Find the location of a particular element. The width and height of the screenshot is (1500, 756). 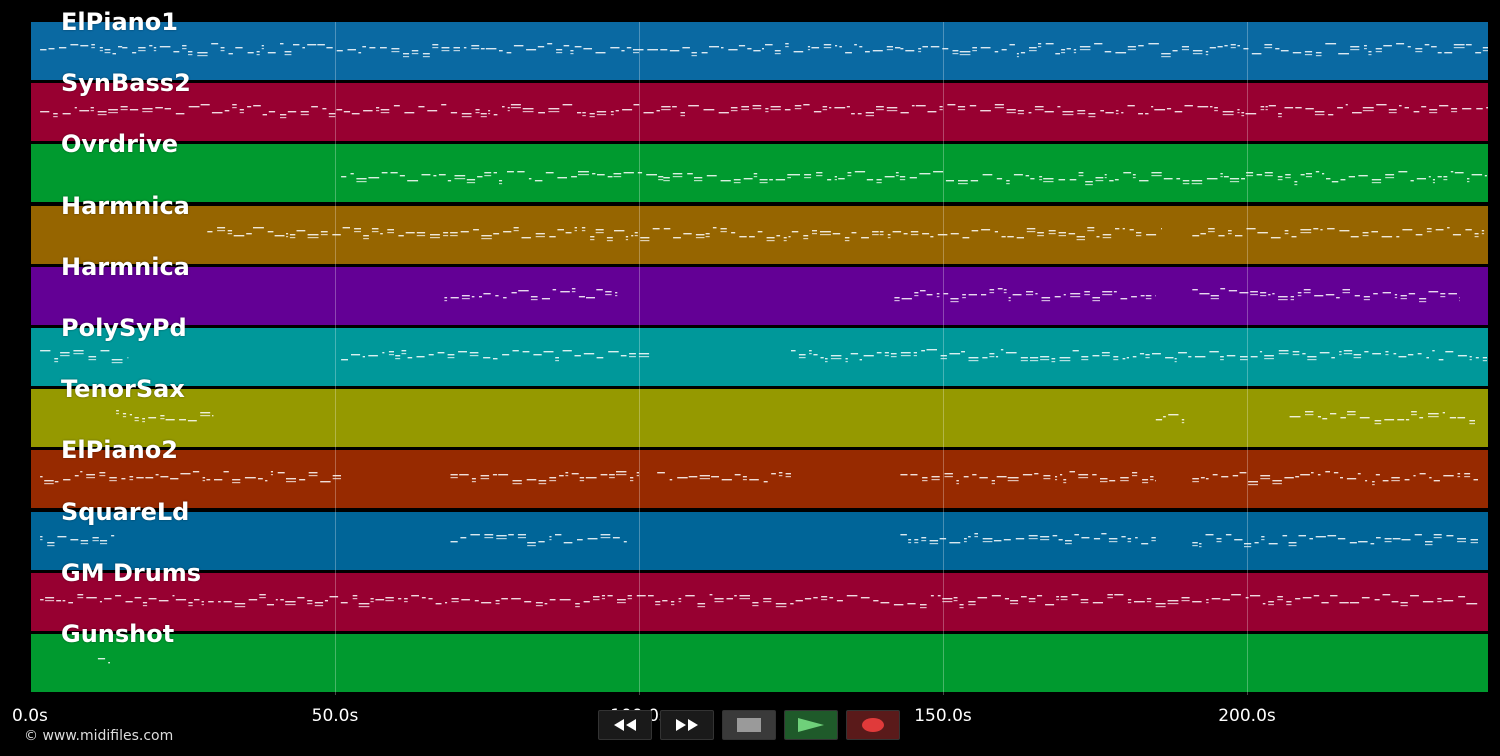

rewind-button is located at coordinates (625, 725).